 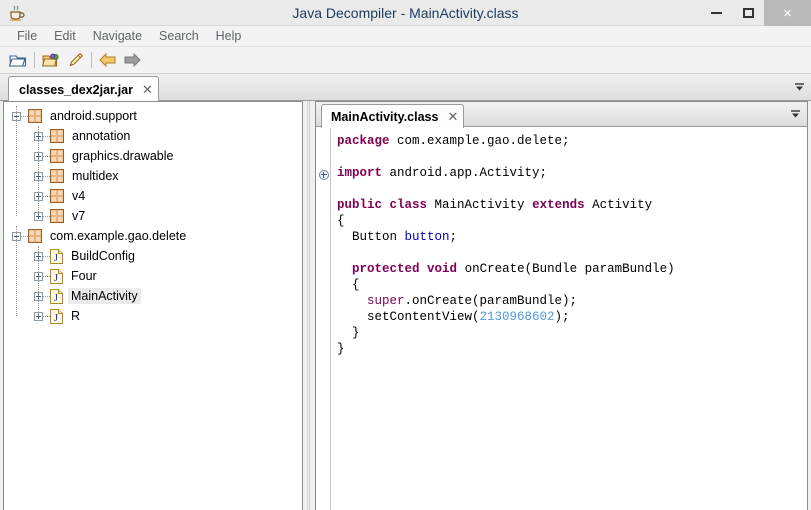 What do you see at coordinates (84, 276) in the screenshot?
I see `tree-node-label: Four` at bounding box center [84, 276].